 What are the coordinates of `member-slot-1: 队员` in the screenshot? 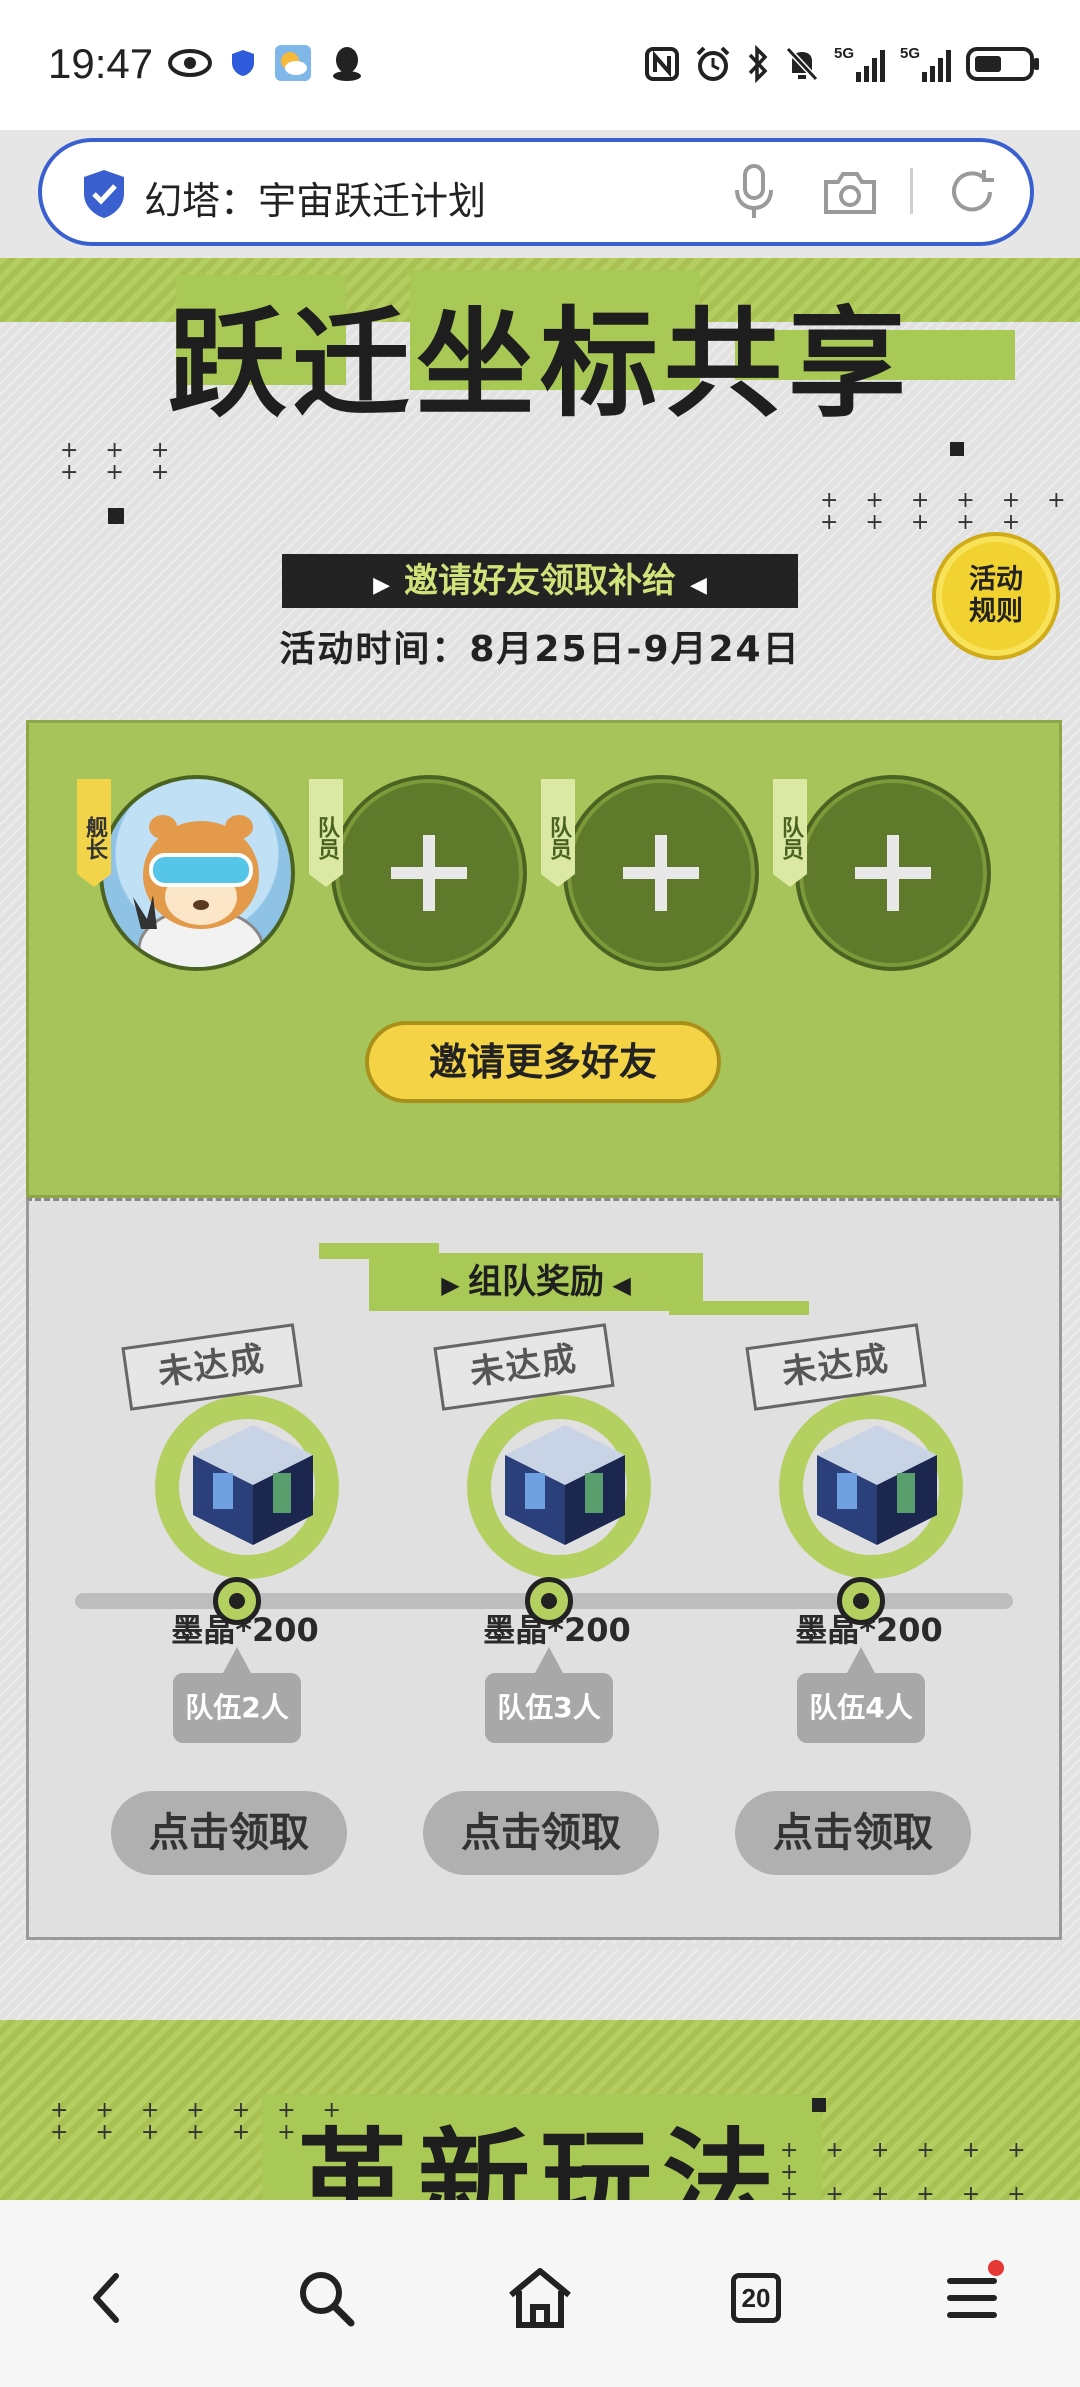 It's located at (418, 873).